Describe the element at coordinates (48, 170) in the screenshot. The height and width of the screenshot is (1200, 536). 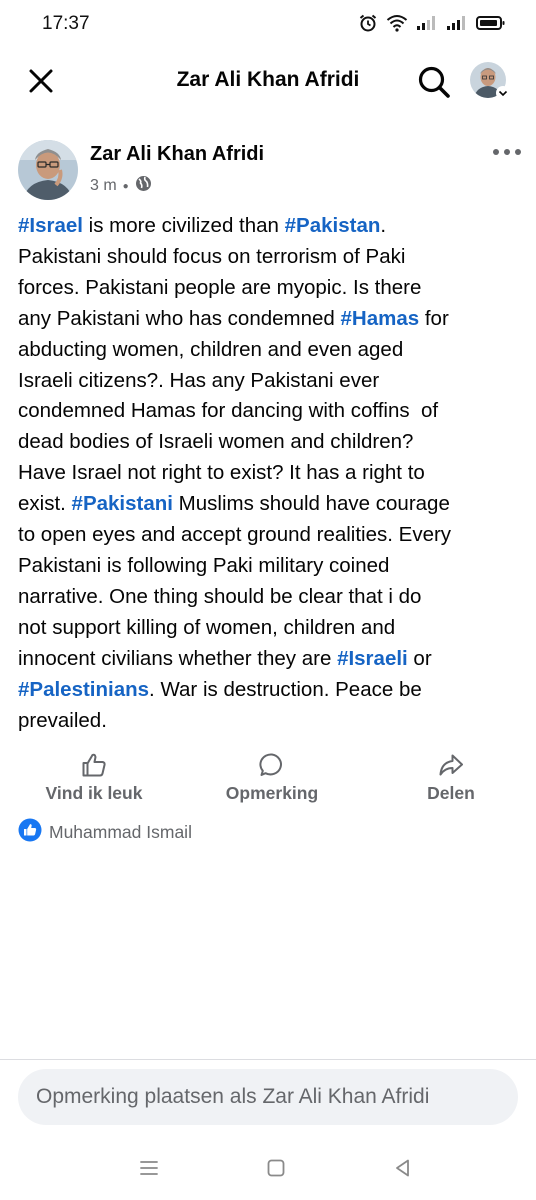
I see `post-author-avatar` at that location.